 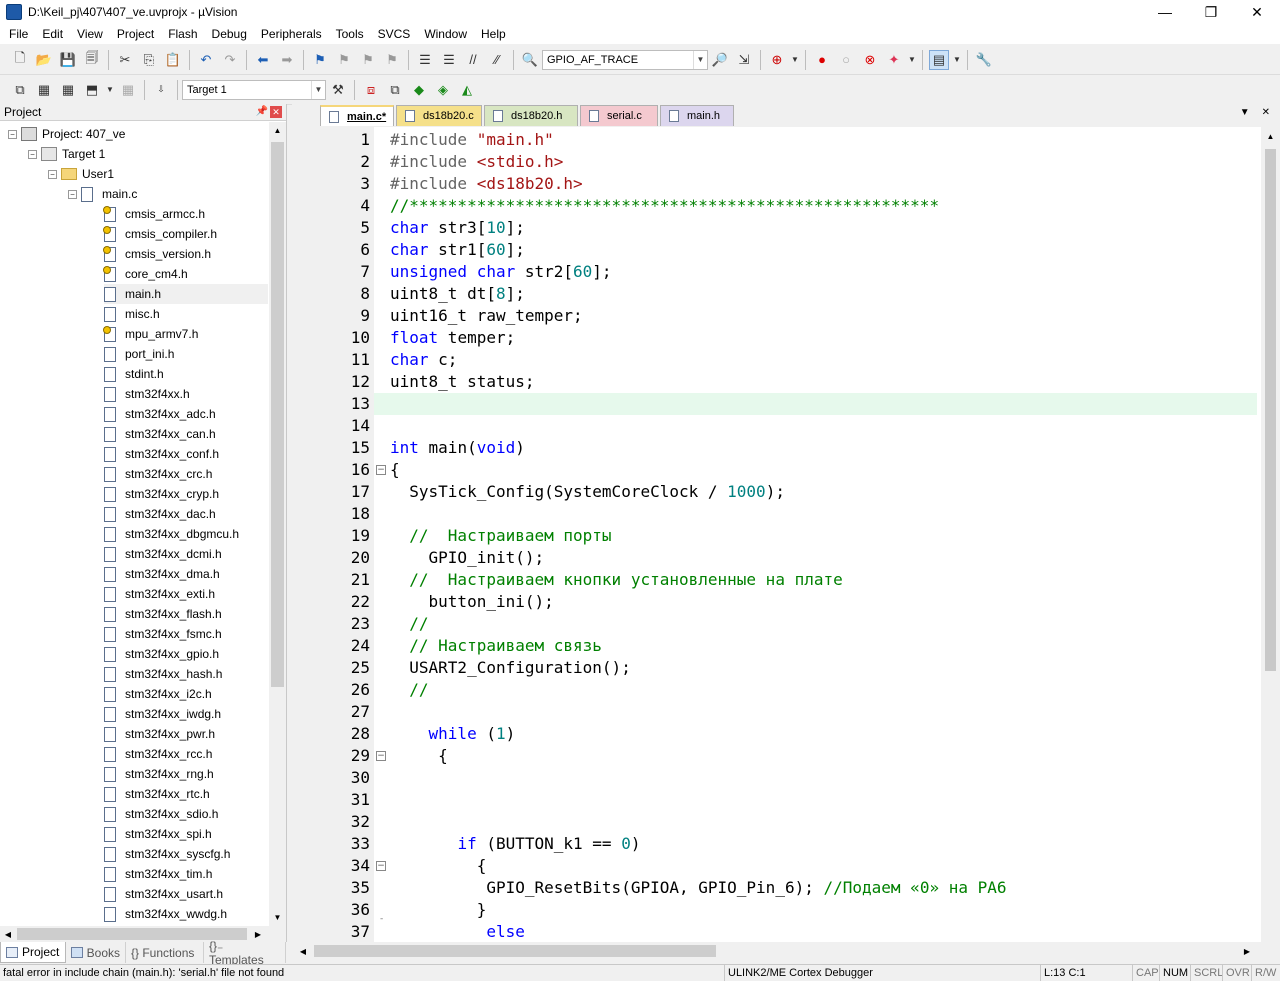 What do you see at coordinates (774, 470) in the screenshot?
I see `code-line: 16−{` at bounding box center [774, 470].